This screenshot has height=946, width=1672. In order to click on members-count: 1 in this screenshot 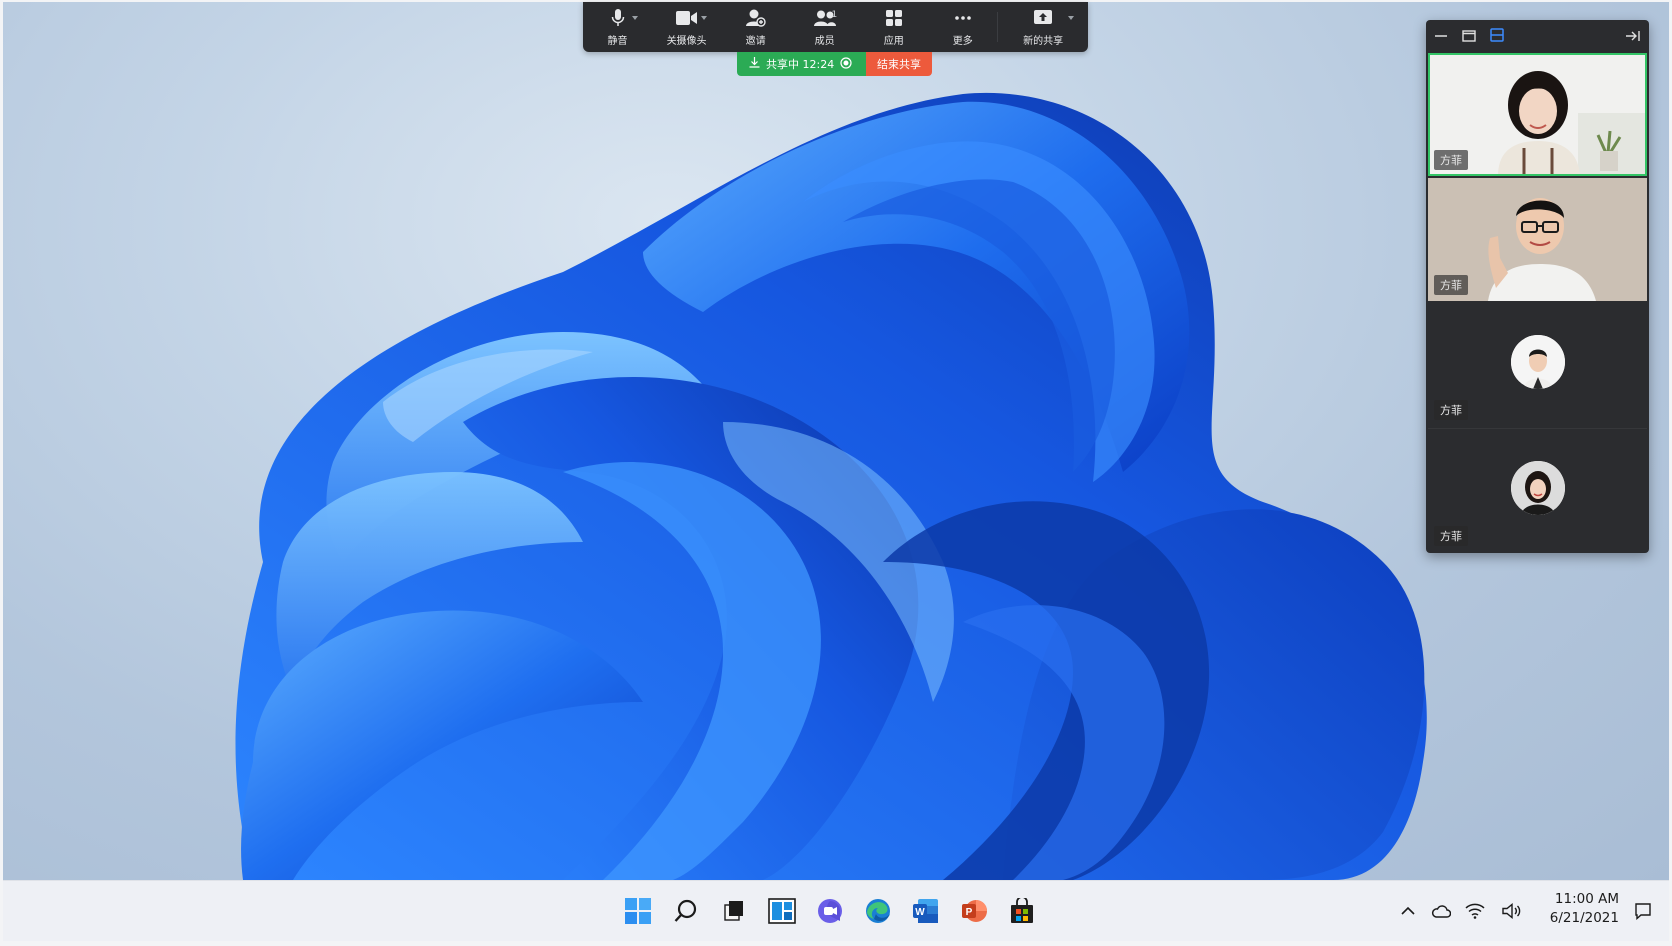, I will do `click(834, 15)`.